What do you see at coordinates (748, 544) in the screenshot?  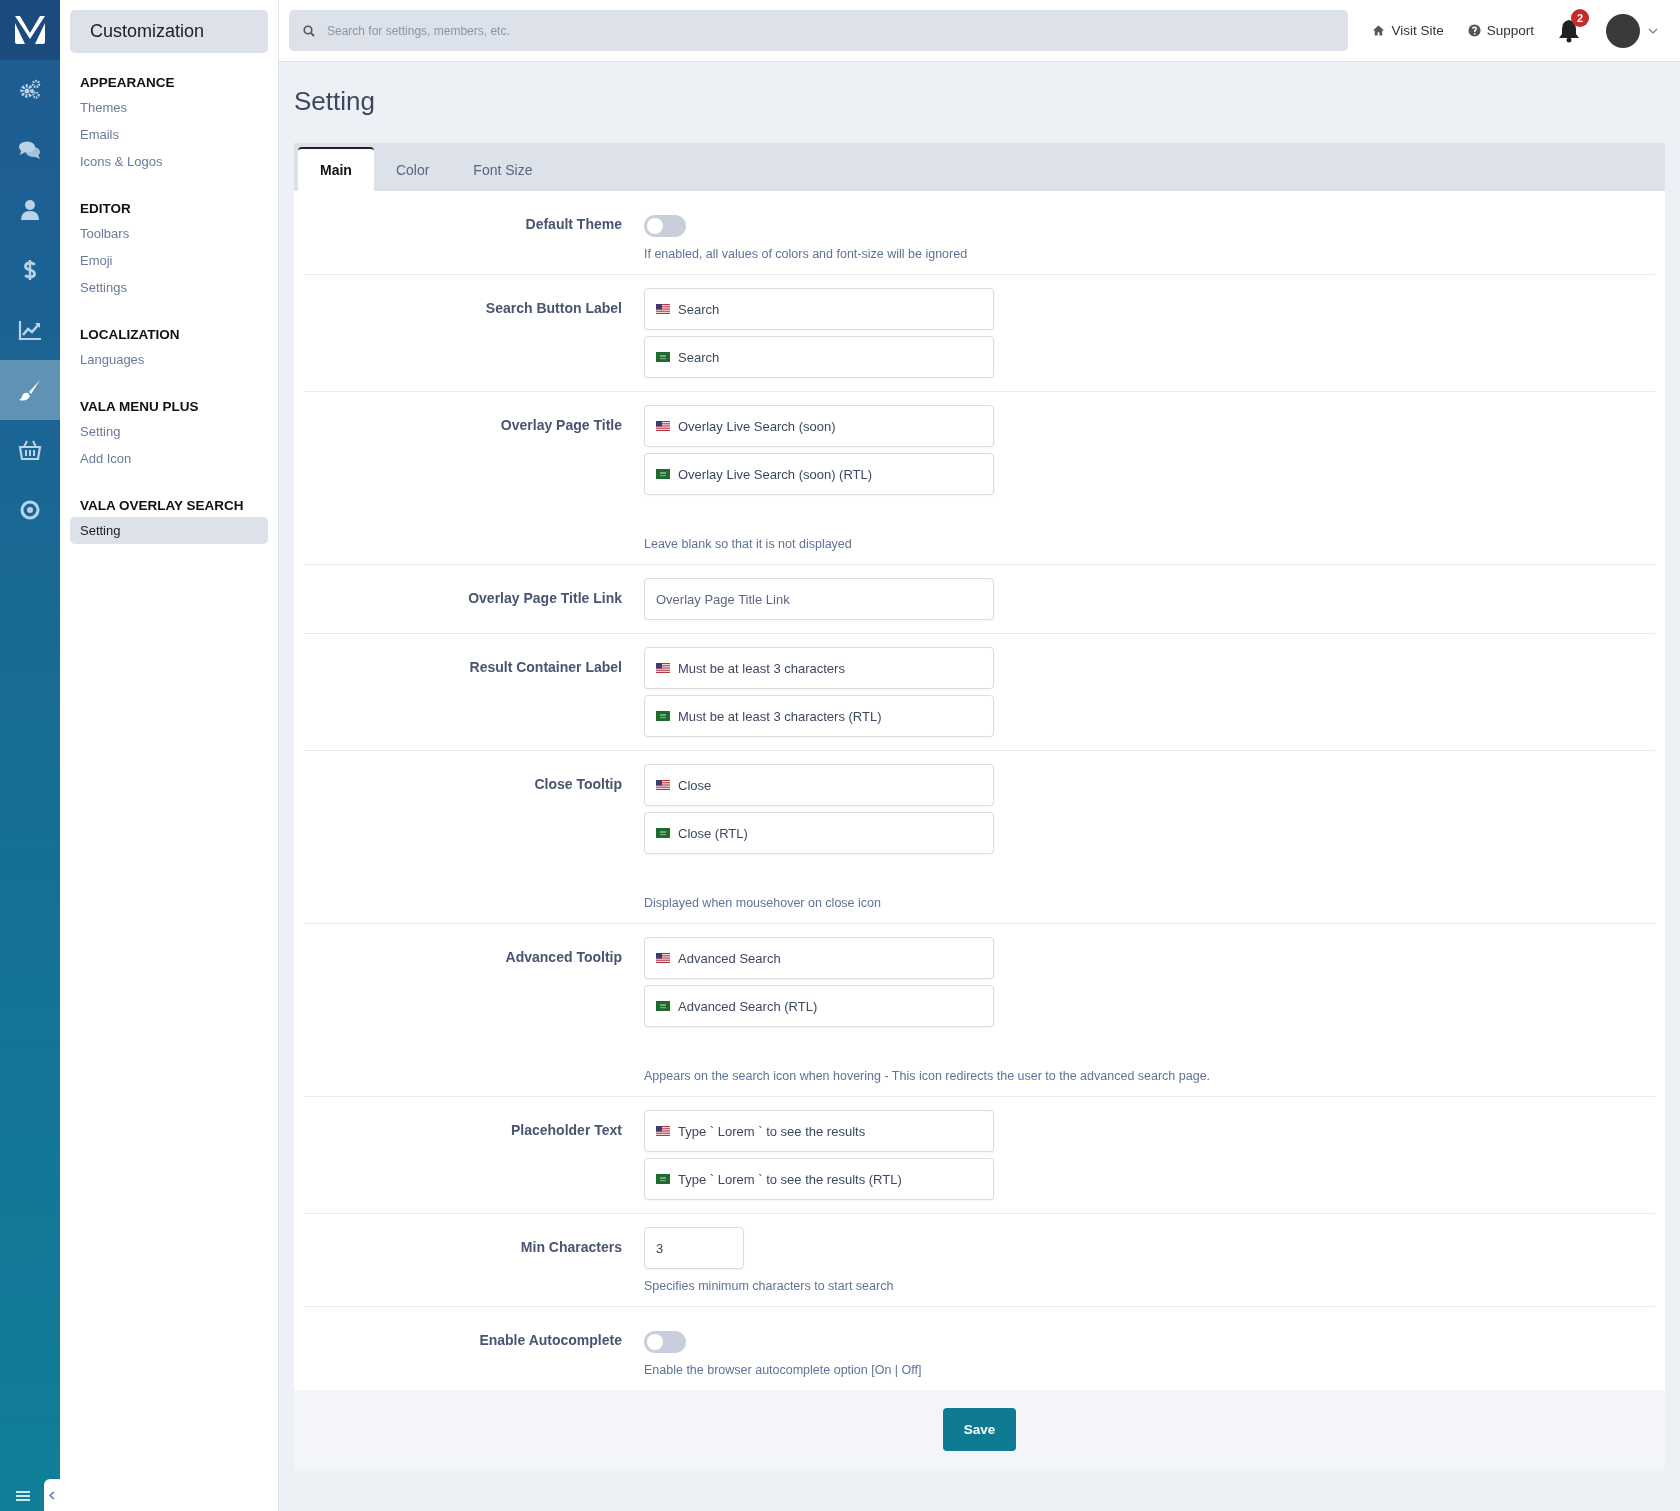 I see `help-text: Leave blank so that it is not displayed` at bounding box center [748, 544].